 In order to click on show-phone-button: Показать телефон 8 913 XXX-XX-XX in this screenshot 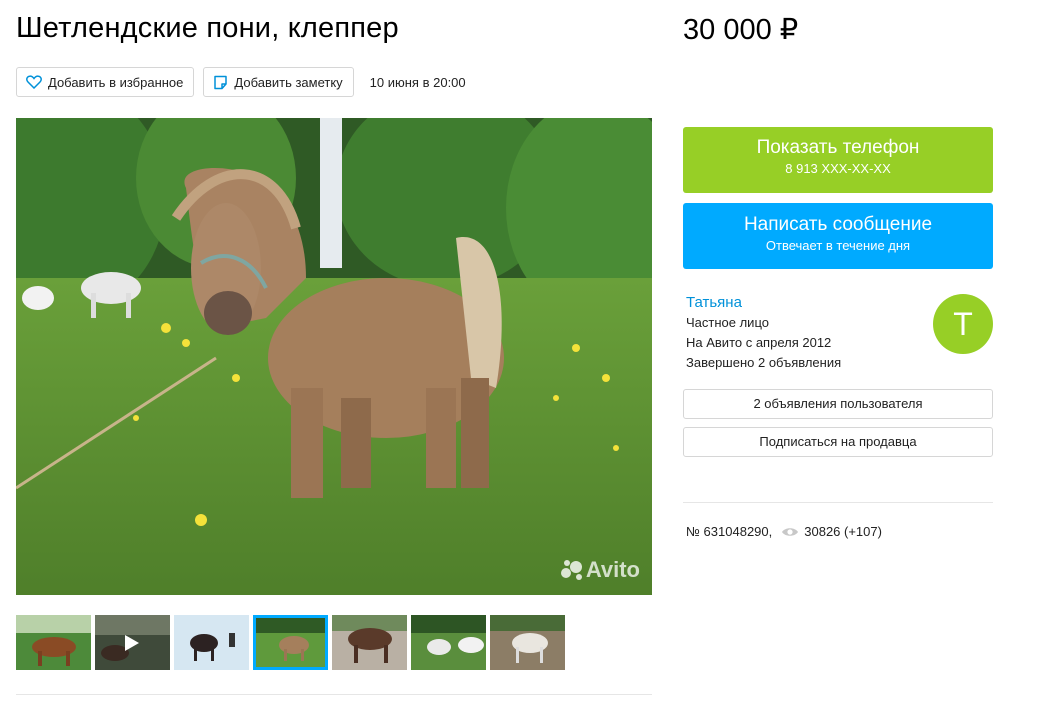, I will do `click(838, 160)`.